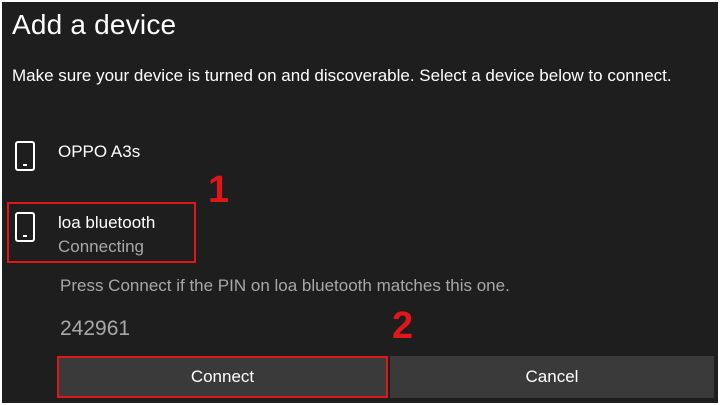 This screenshot has height=405, width=720. What do you see at coordinates (403, 326) in the screenshot?
I see `annotation-marker-2: 2` at bounding box center [403, 326].